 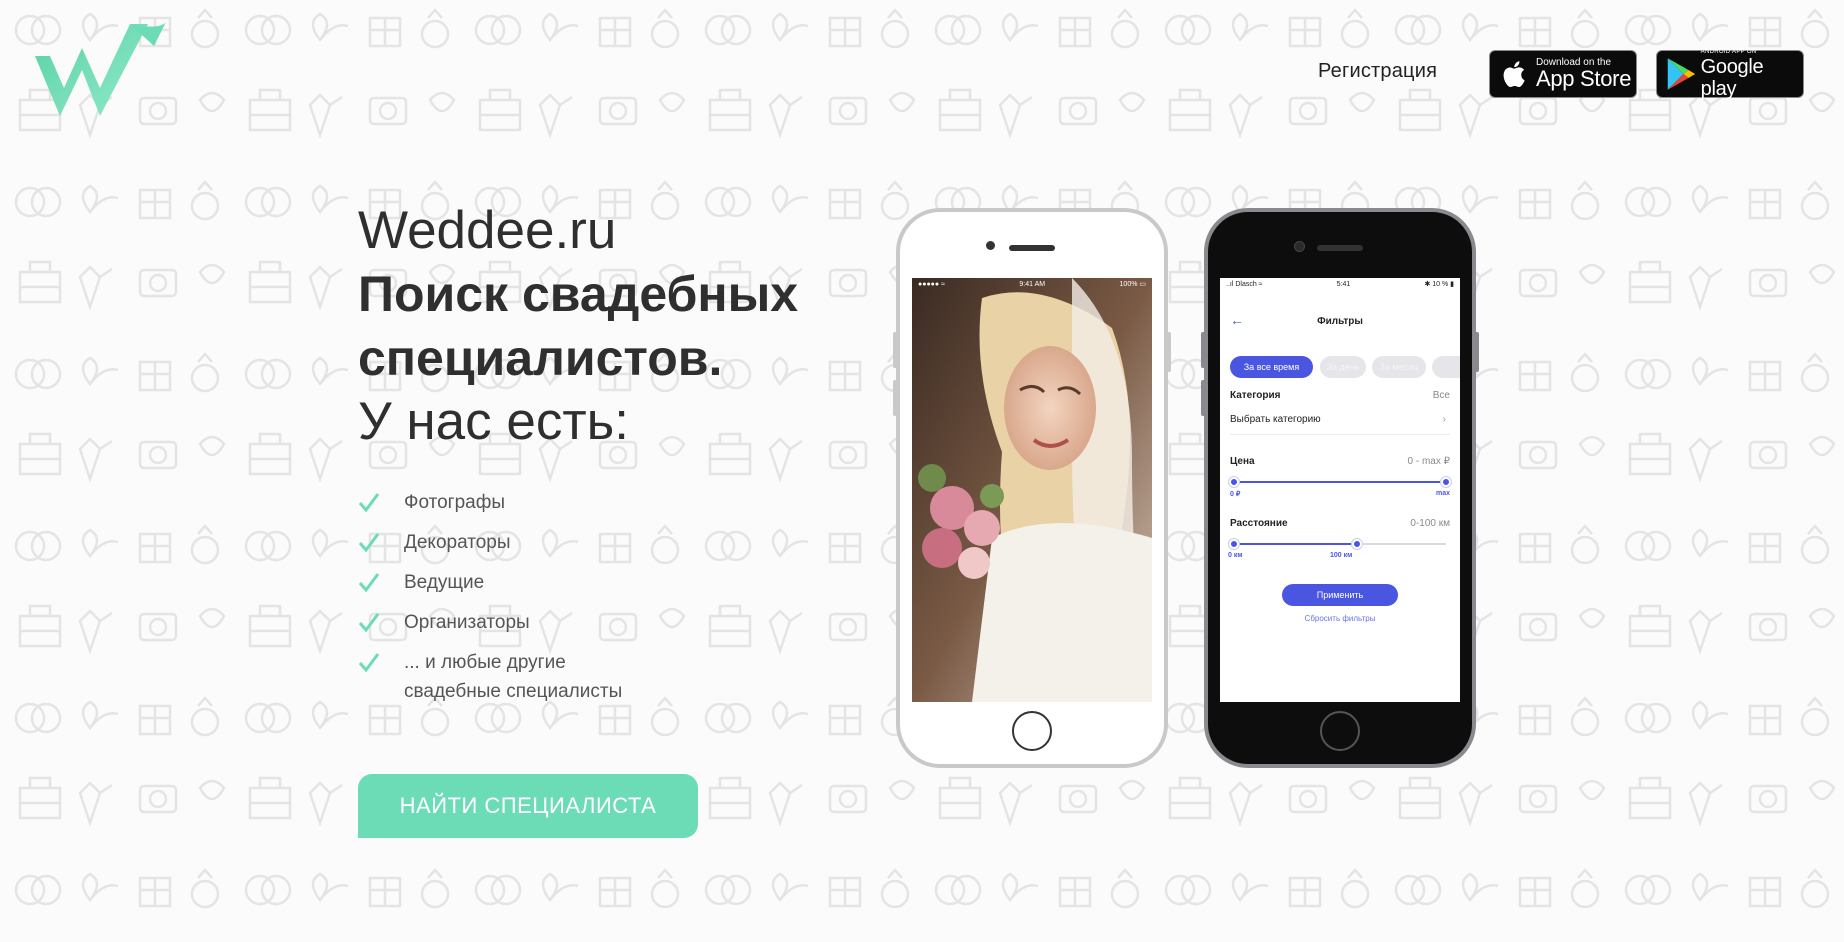 I want to click on googleplay-big-text: Google play, so click(x=1732, y=77).